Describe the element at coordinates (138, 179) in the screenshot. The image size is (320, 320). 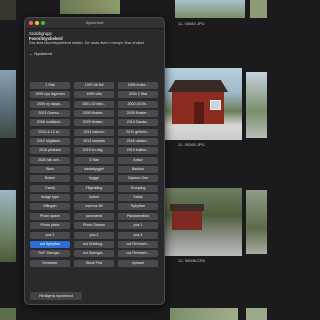
I see `keyword-button: Capture One` at that location.